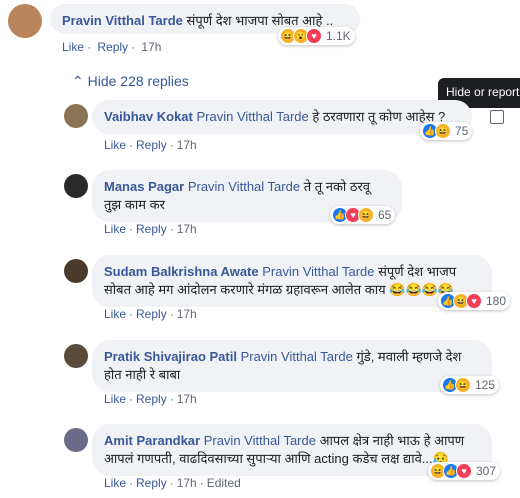 Image resolution: width=520 pixels, height=498 pixels. Describe the element at coordinates (152, 440) in the screenshot. I see `comment-author: Amit Parandkar` at that location.